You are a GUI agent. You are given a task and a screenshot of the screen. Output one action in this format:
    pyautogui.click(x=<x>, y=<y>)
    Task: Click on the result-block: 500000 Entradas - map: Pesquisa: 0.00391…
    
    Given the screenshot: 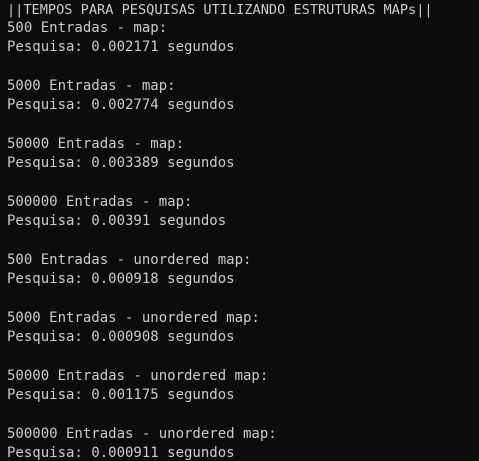 What is the action you would take?
    pyautogui.click(x=243, y=212)
    